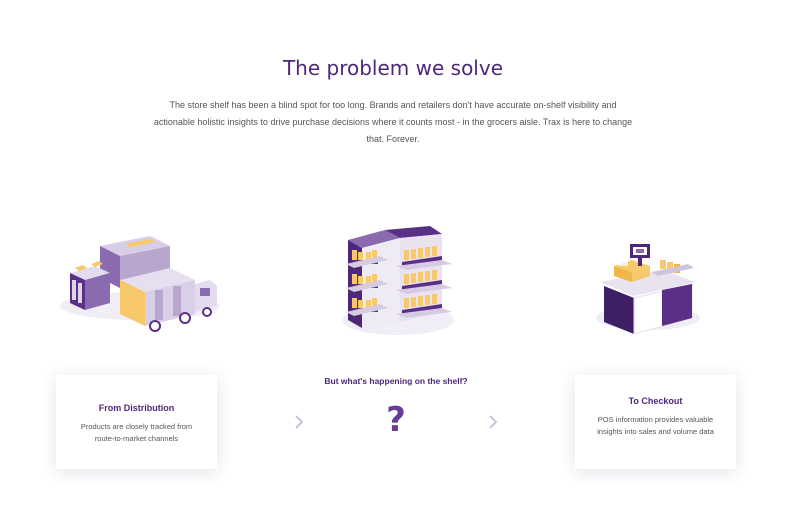 The image size is (786, 514). I want to click on store-shelf-icon, so click(398, 280).